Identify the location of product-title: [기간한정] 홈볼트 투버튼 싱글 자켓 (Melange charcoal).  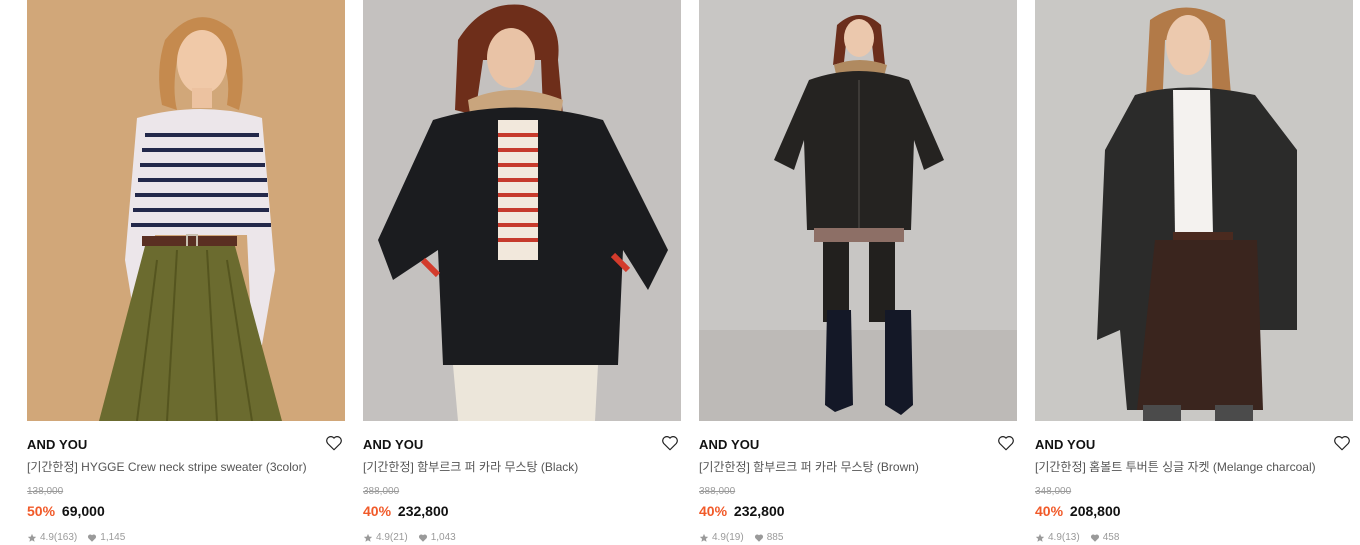
(1194, 467).